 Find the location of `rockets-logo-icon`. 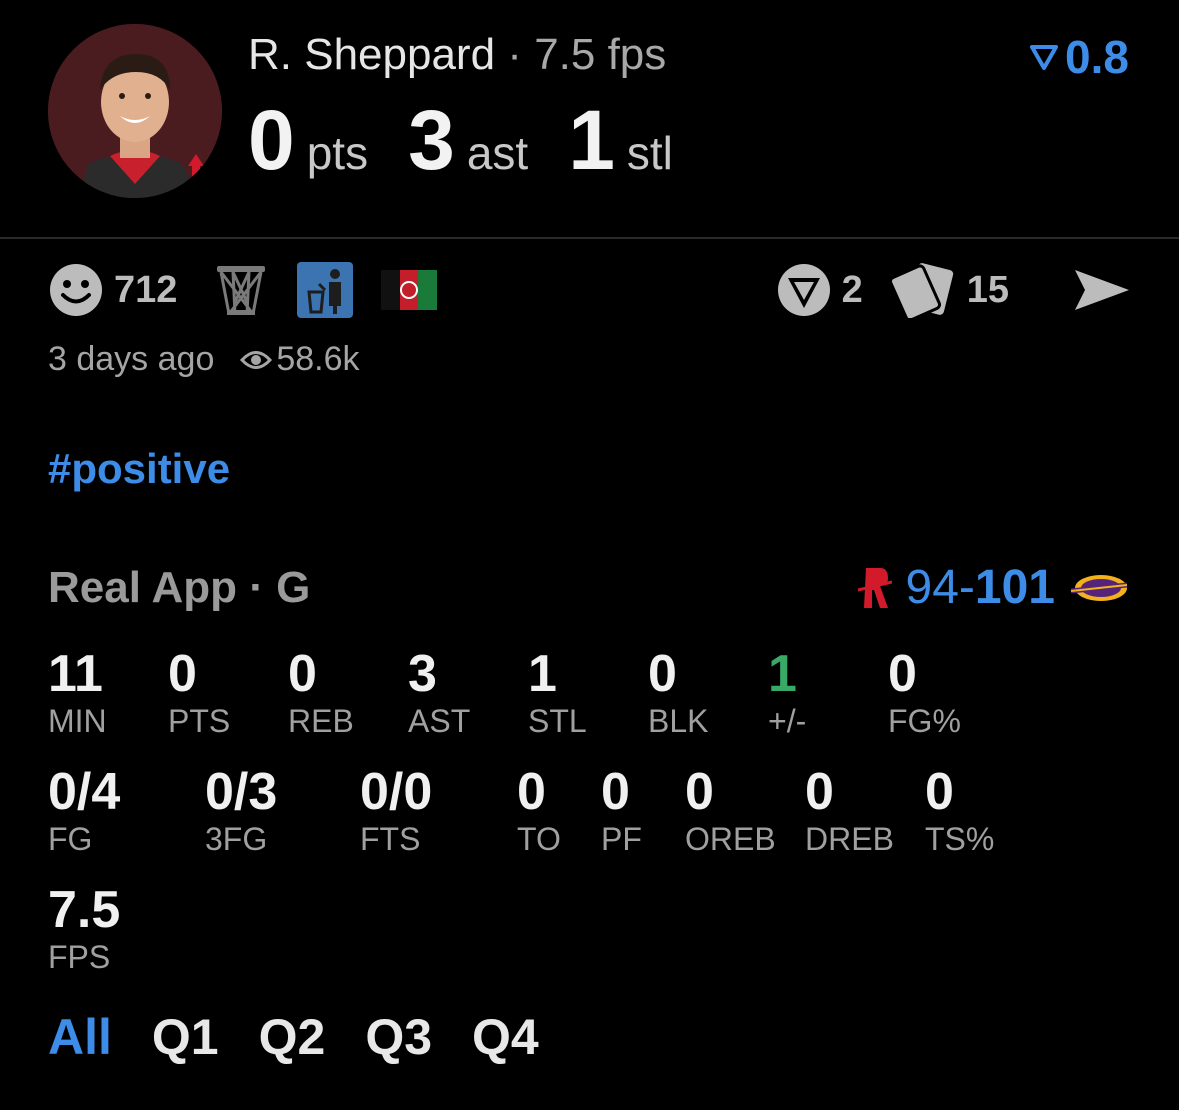

rockets-logo-icon is located at coordinates (874, 587).